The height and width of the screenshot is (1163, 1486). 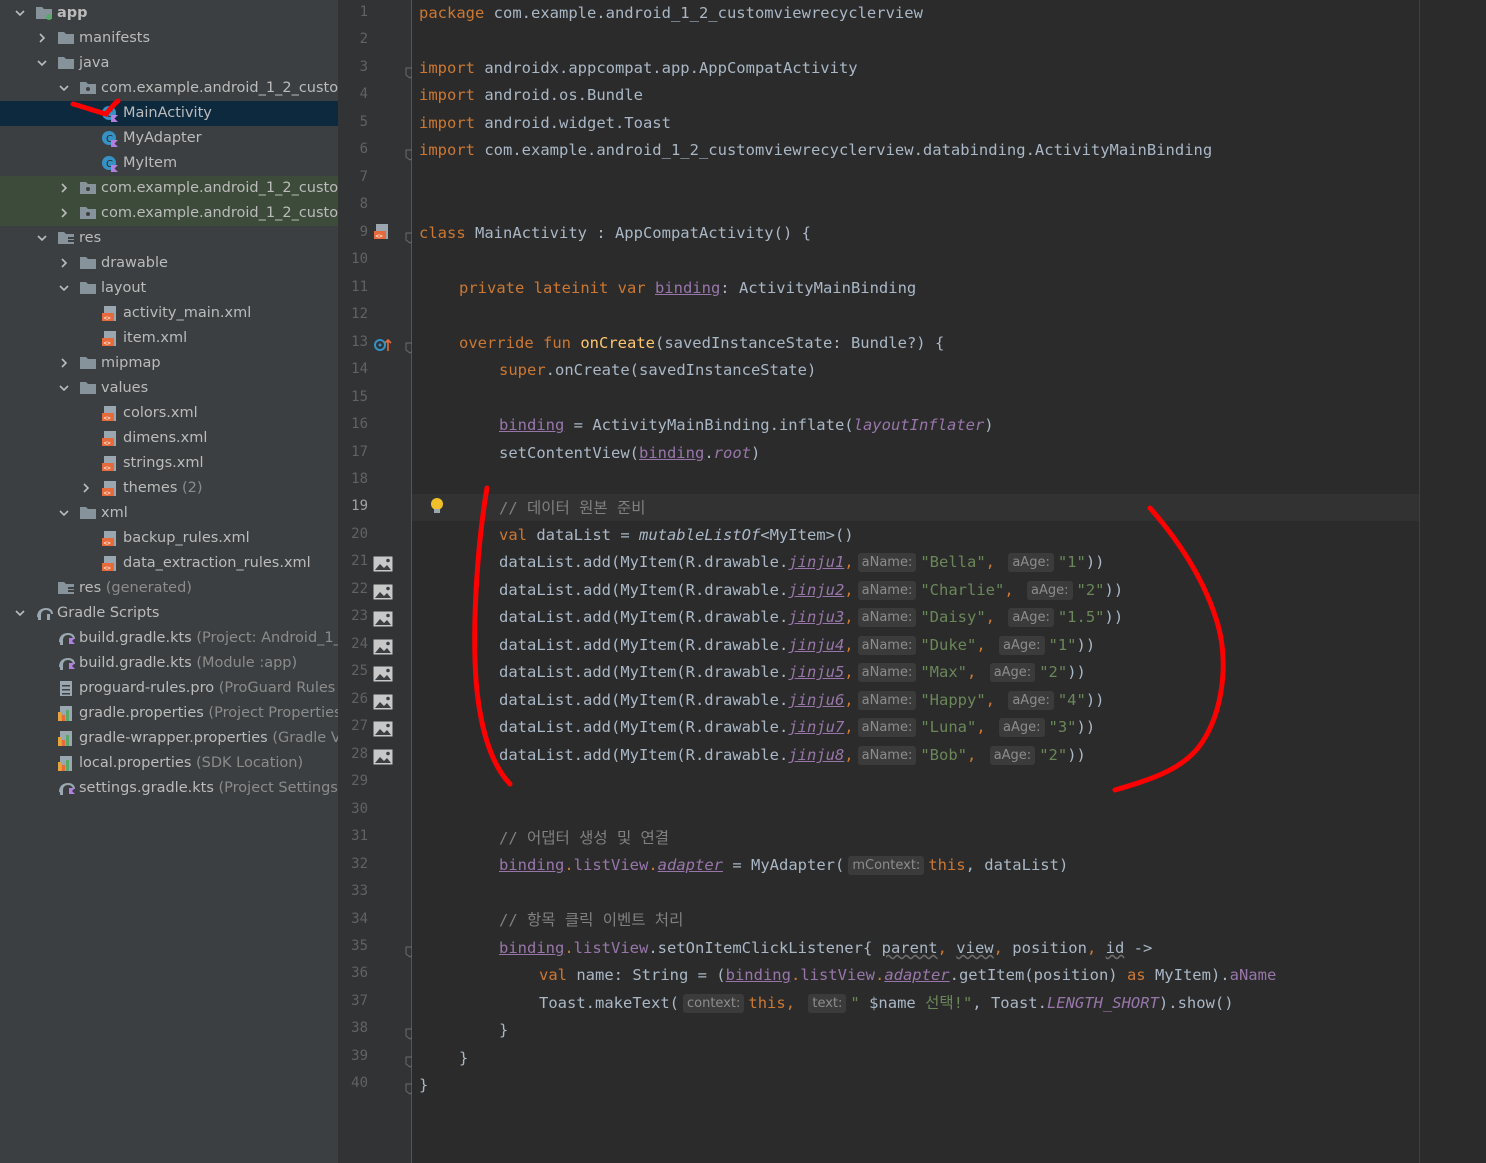 What do you see at coordinates (437, 509) in the screenshot?
I see `lightbulb-icon` at bounding box center [437, 509].